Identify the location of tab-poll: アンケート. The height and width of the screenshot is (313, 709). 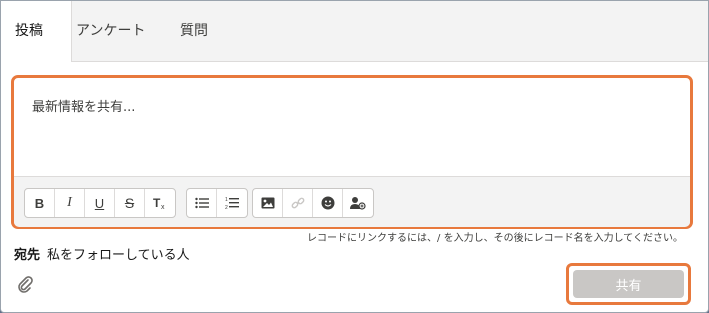
(110, 31).